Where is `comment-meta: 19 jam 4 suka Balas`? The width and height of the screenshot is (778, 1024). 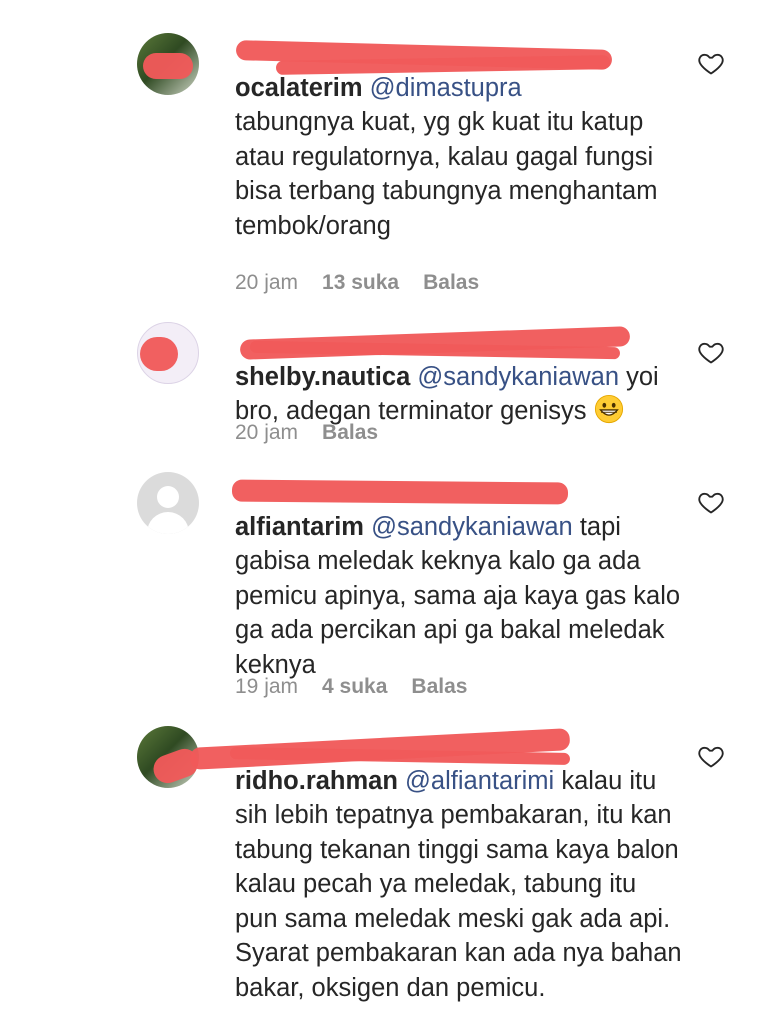
comment-meta: 19 jam 4 suka Balas is located at coordinates (351, 687).